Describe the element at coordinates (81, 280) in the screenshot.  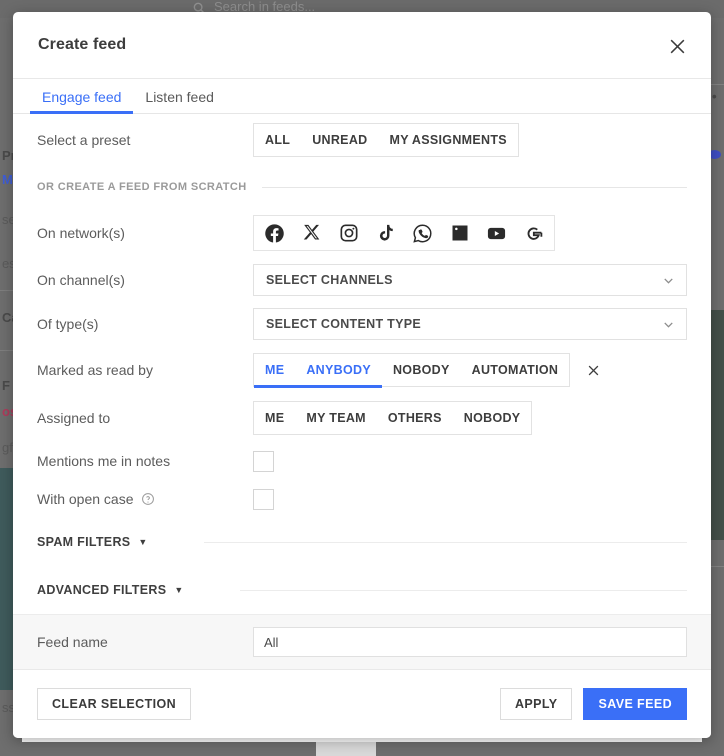
I see `channels-label: On channel(s)` at that location.